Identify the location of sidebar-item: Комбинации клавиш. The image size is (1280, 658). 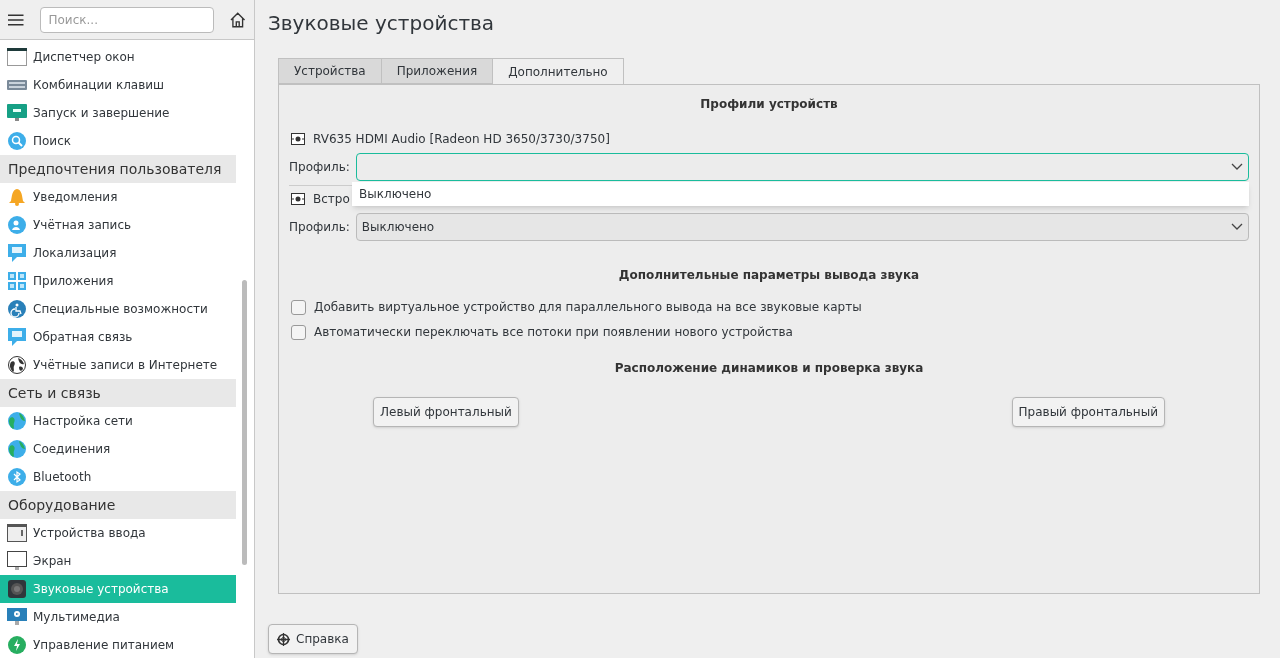
(118, 85).